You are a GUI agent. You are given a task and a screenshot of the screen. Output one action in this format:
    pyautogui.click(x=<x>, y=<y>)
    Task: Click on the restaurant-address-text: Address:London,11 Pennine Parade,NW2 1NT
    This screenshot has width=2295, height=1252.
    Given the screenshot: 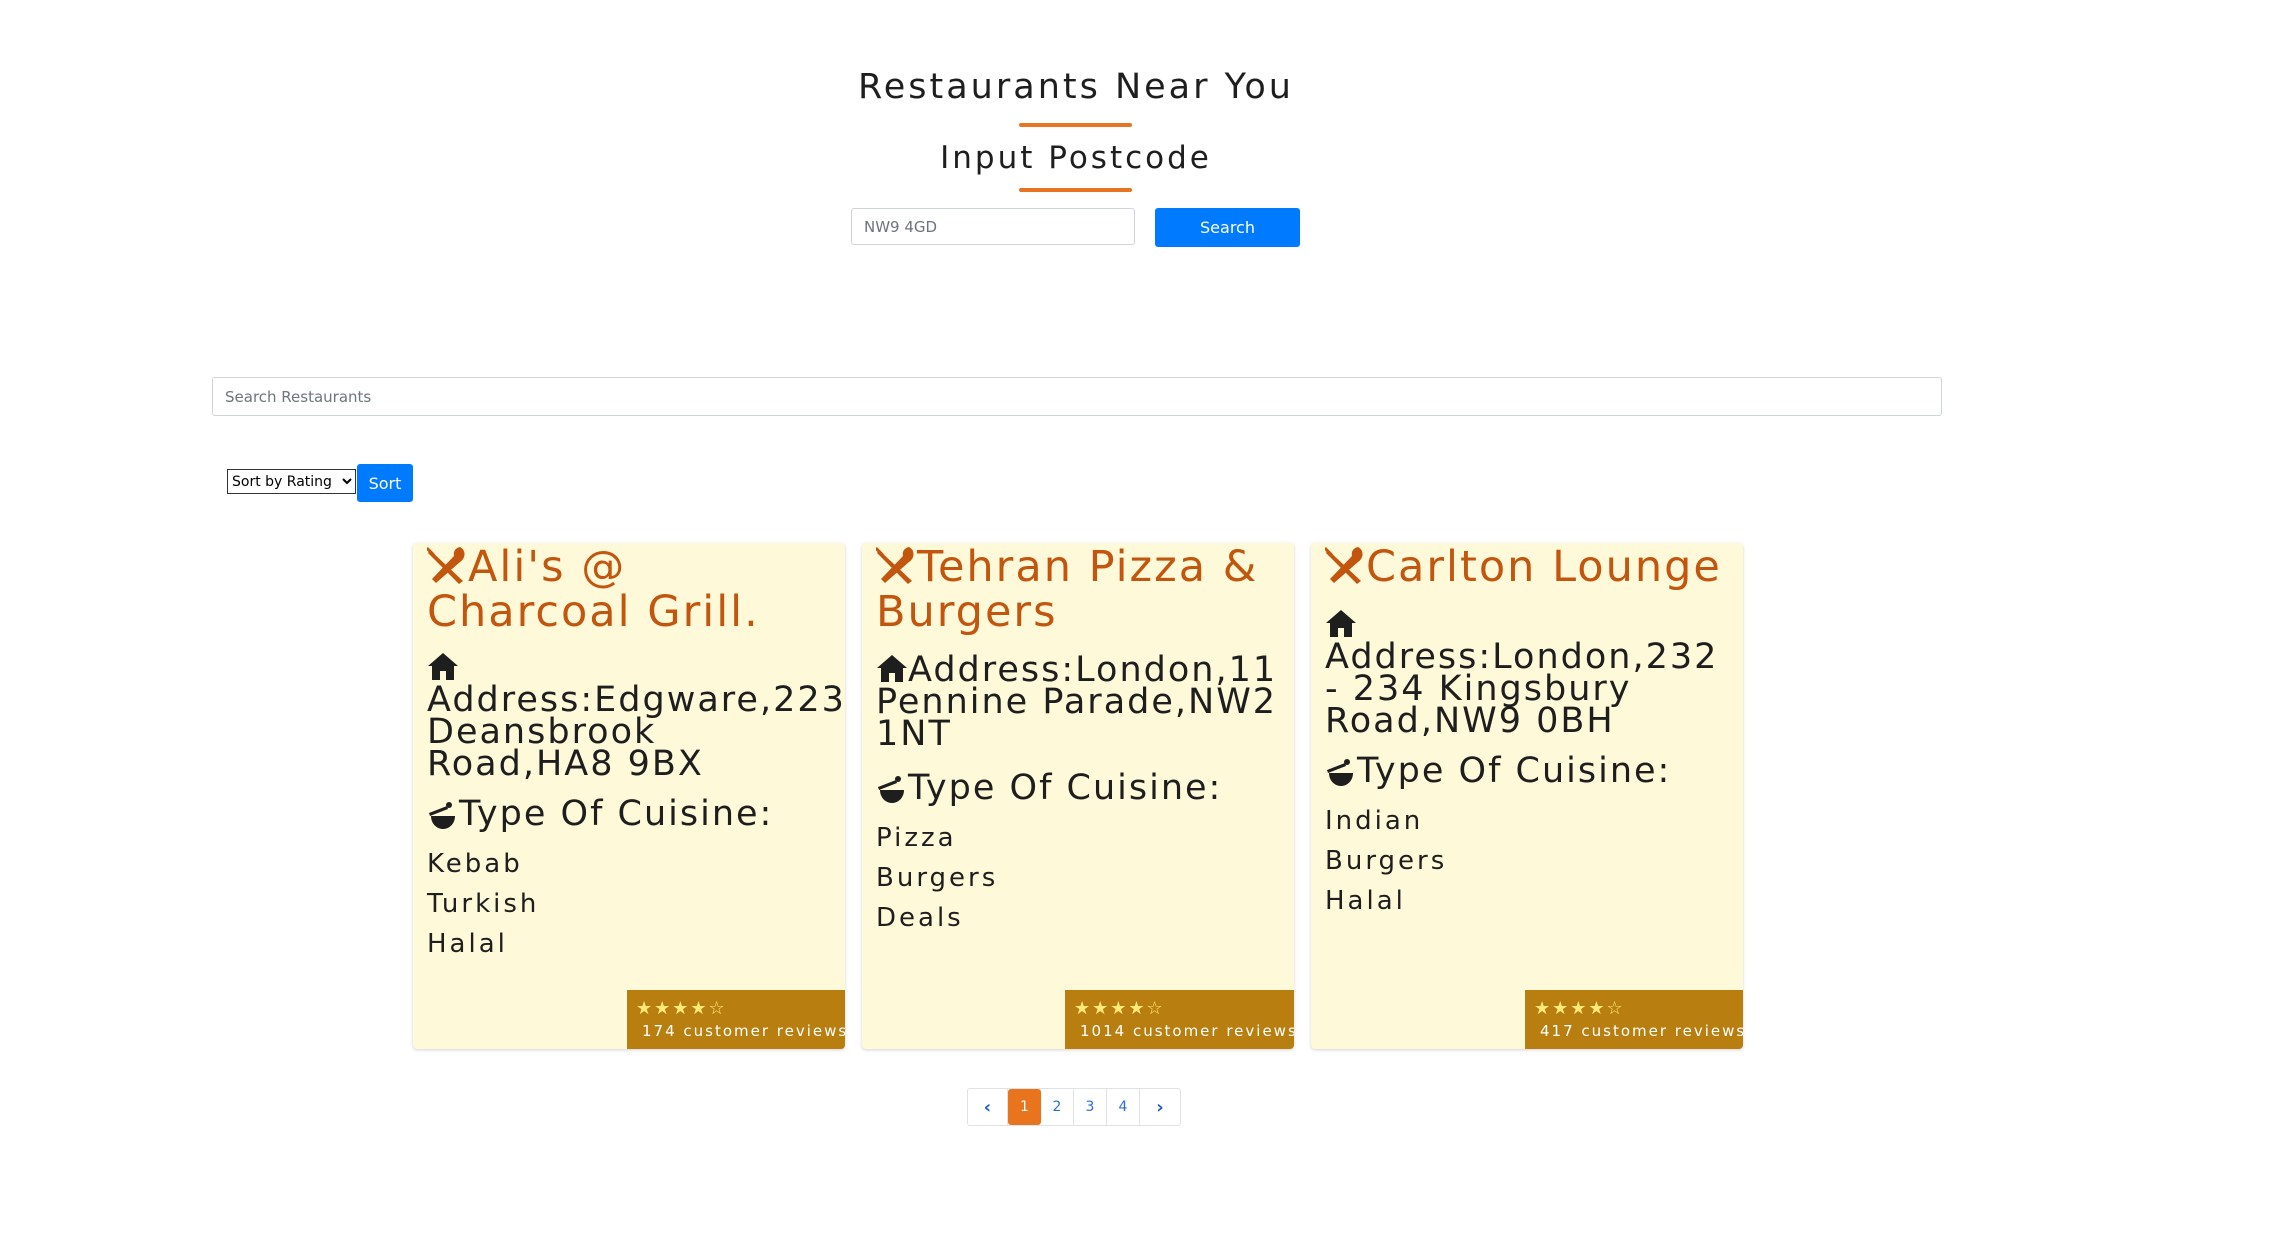 What is the action you would take?
    pyautogui.click(x=1077, y=702)
    